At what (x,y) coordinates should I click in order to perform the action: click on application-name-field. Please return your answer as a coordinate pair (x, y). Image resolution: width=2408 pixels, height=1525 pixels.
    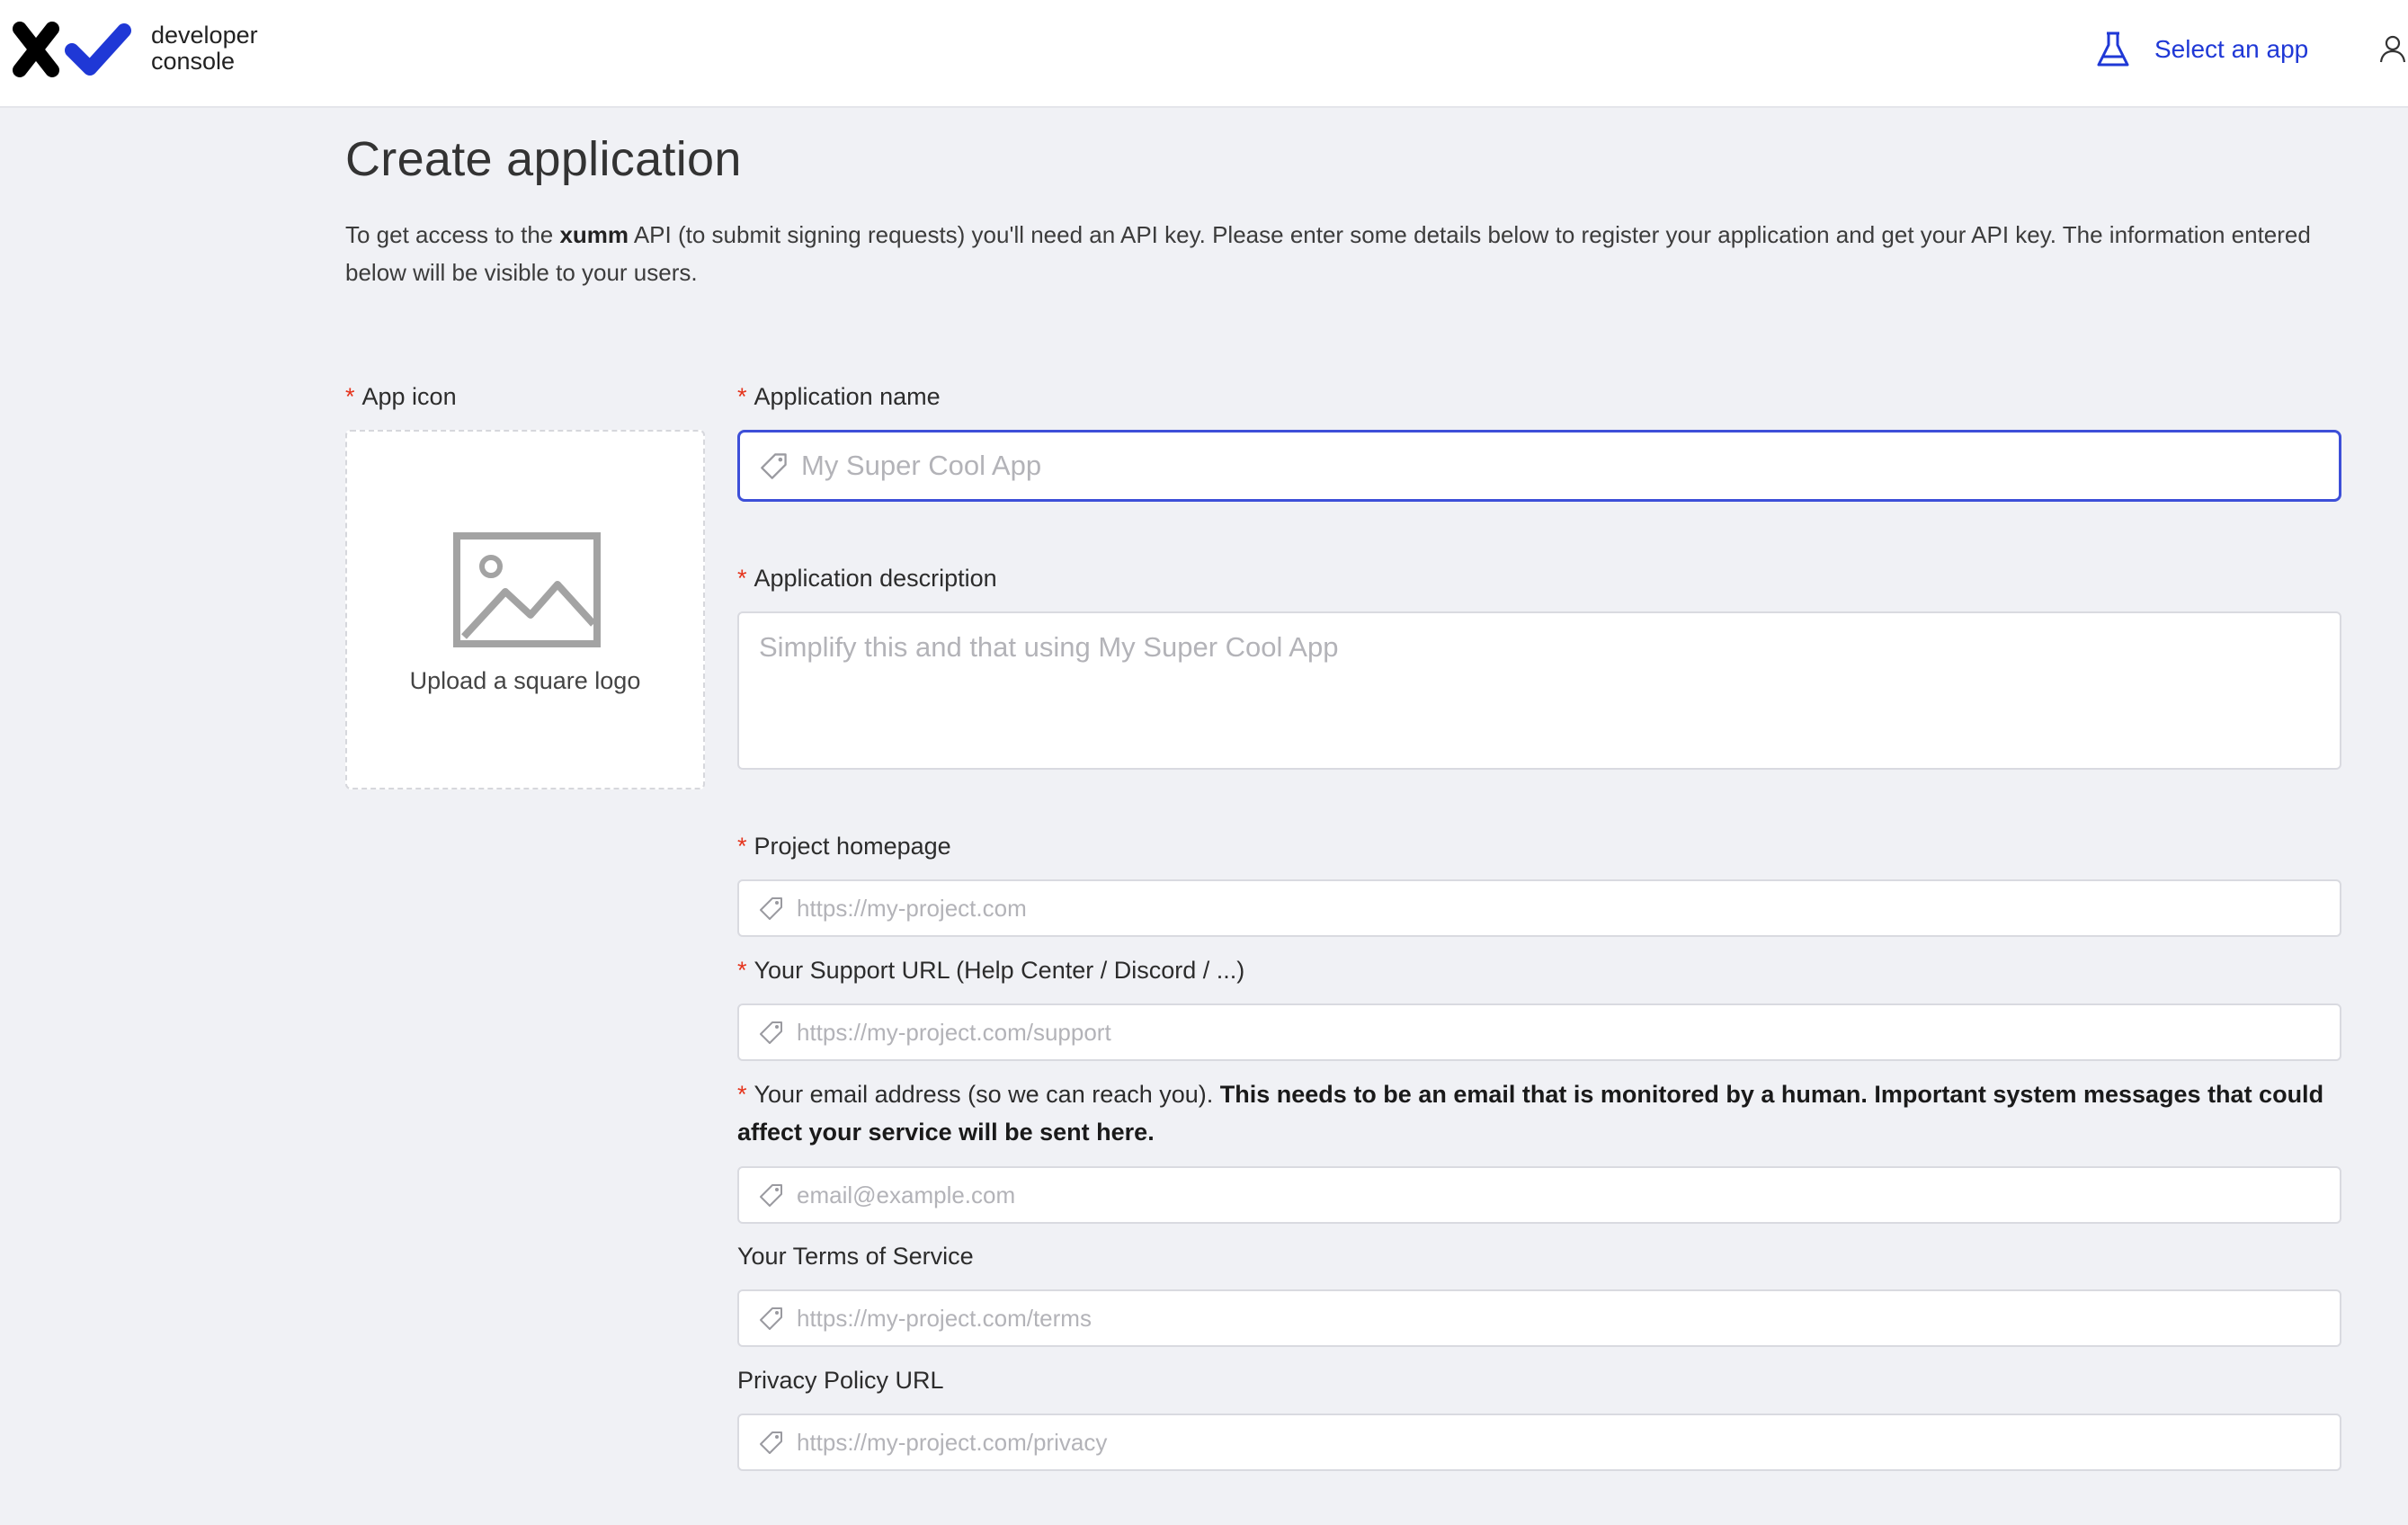
    Looking at the image, I should click on (1539, 466).